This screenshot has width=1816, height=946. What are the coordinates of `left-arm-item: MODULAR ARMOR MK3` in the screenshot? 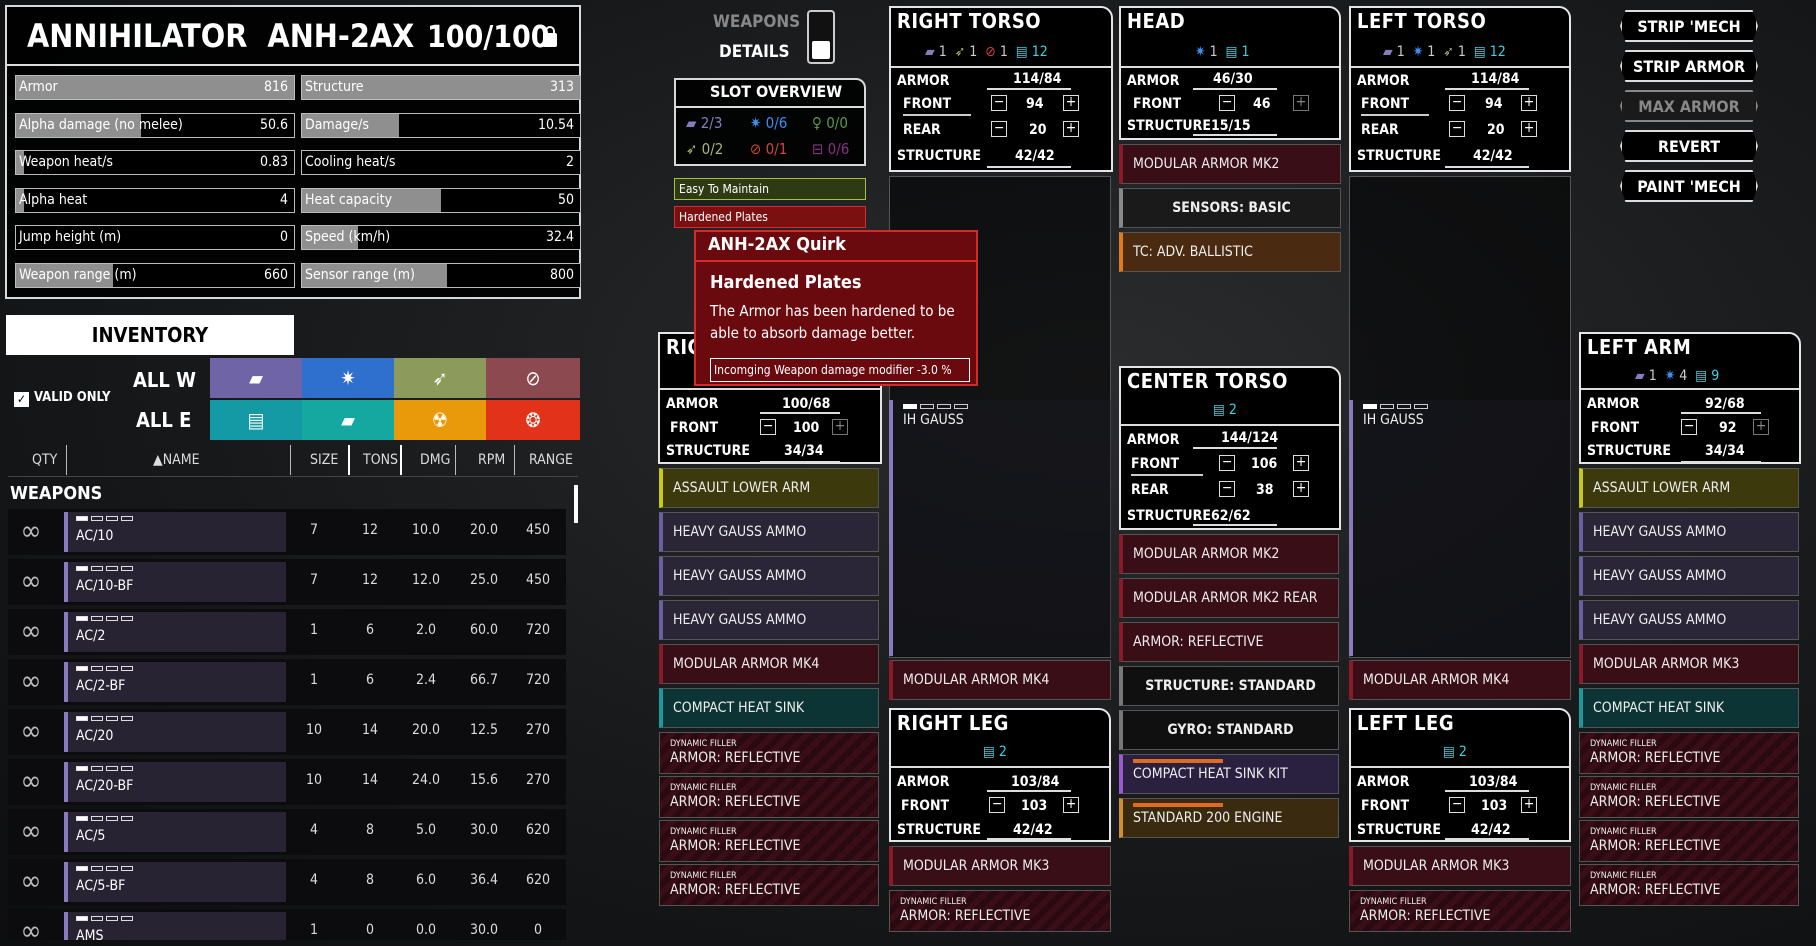 It's located at (1689, 664).